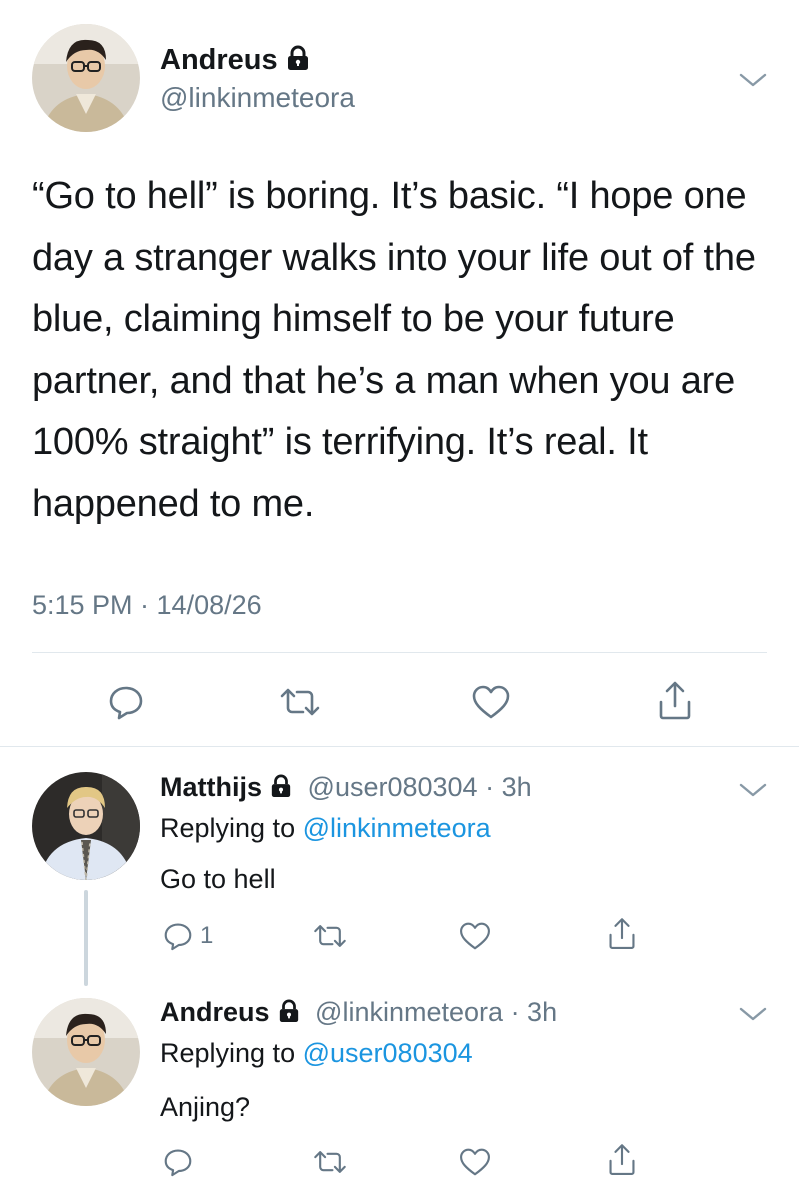 This screenshot has height=1200, width=799. What do you see at coordinates (393, 787) in the screenshot?
I see `reply-author-handle: @user080304` at bounding box center [393, 787].